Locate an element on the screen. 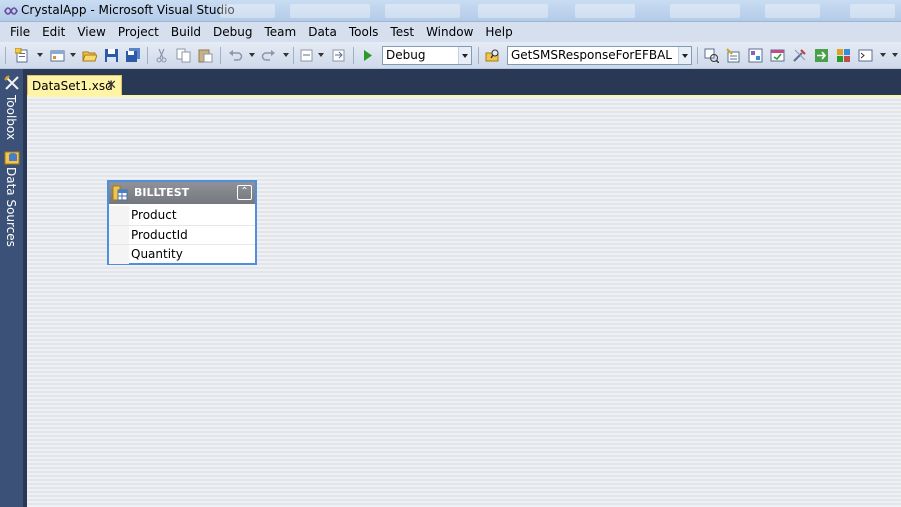 This screenshot has height=507, width=901. menu-file: File is located at coordinates (20, 32).